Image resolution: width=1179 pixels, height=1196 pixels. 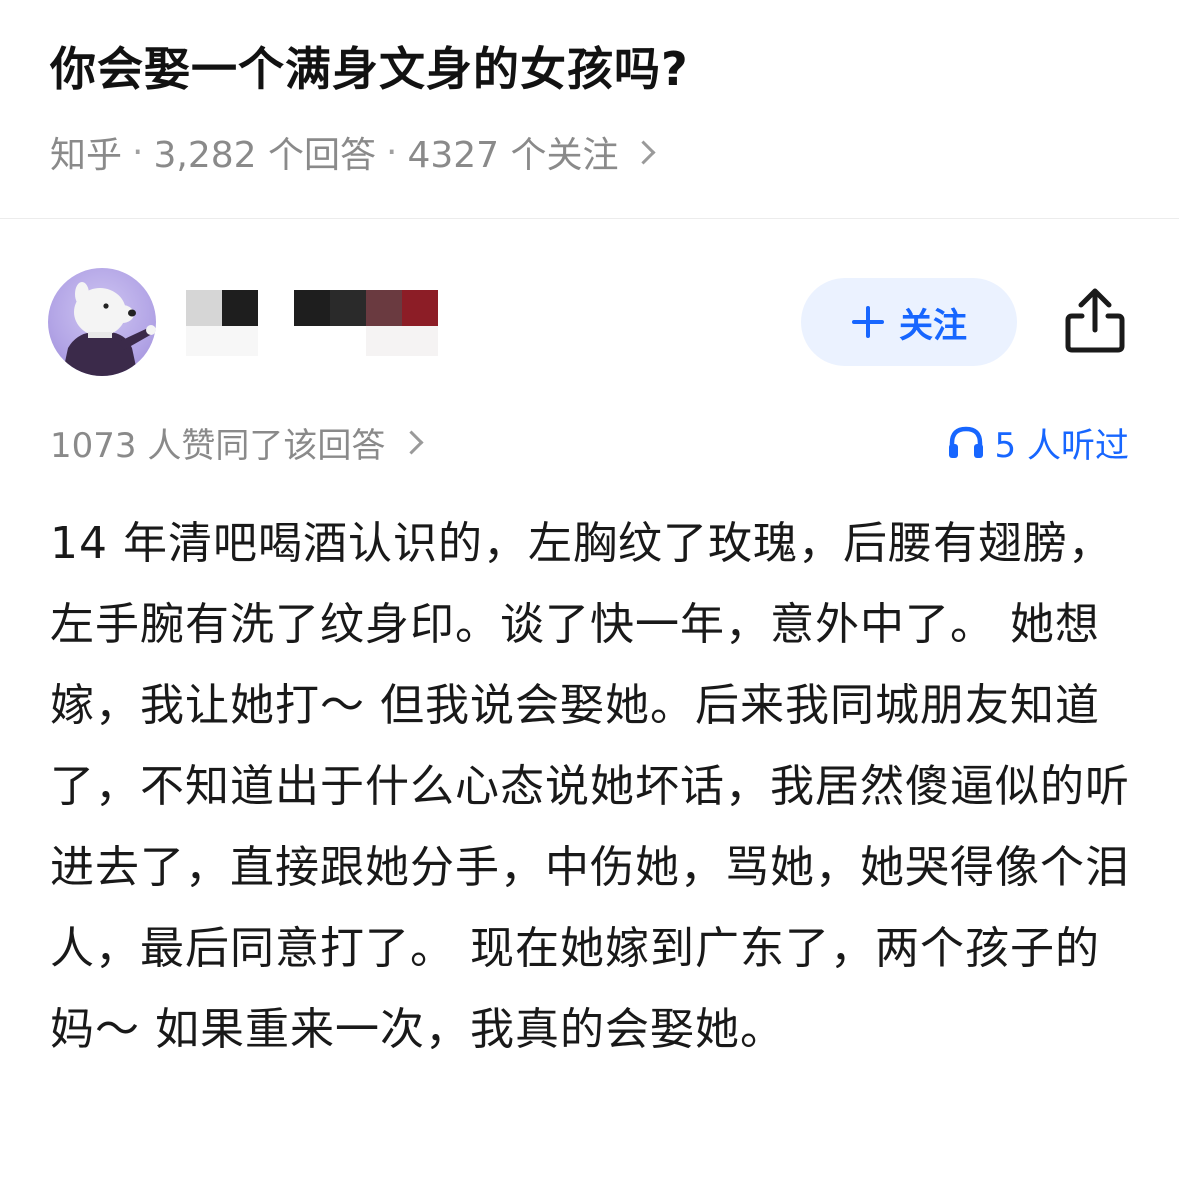 I want to click on upvotes-text: 1073 人赞同了该回答, so click(x=218, y=445).